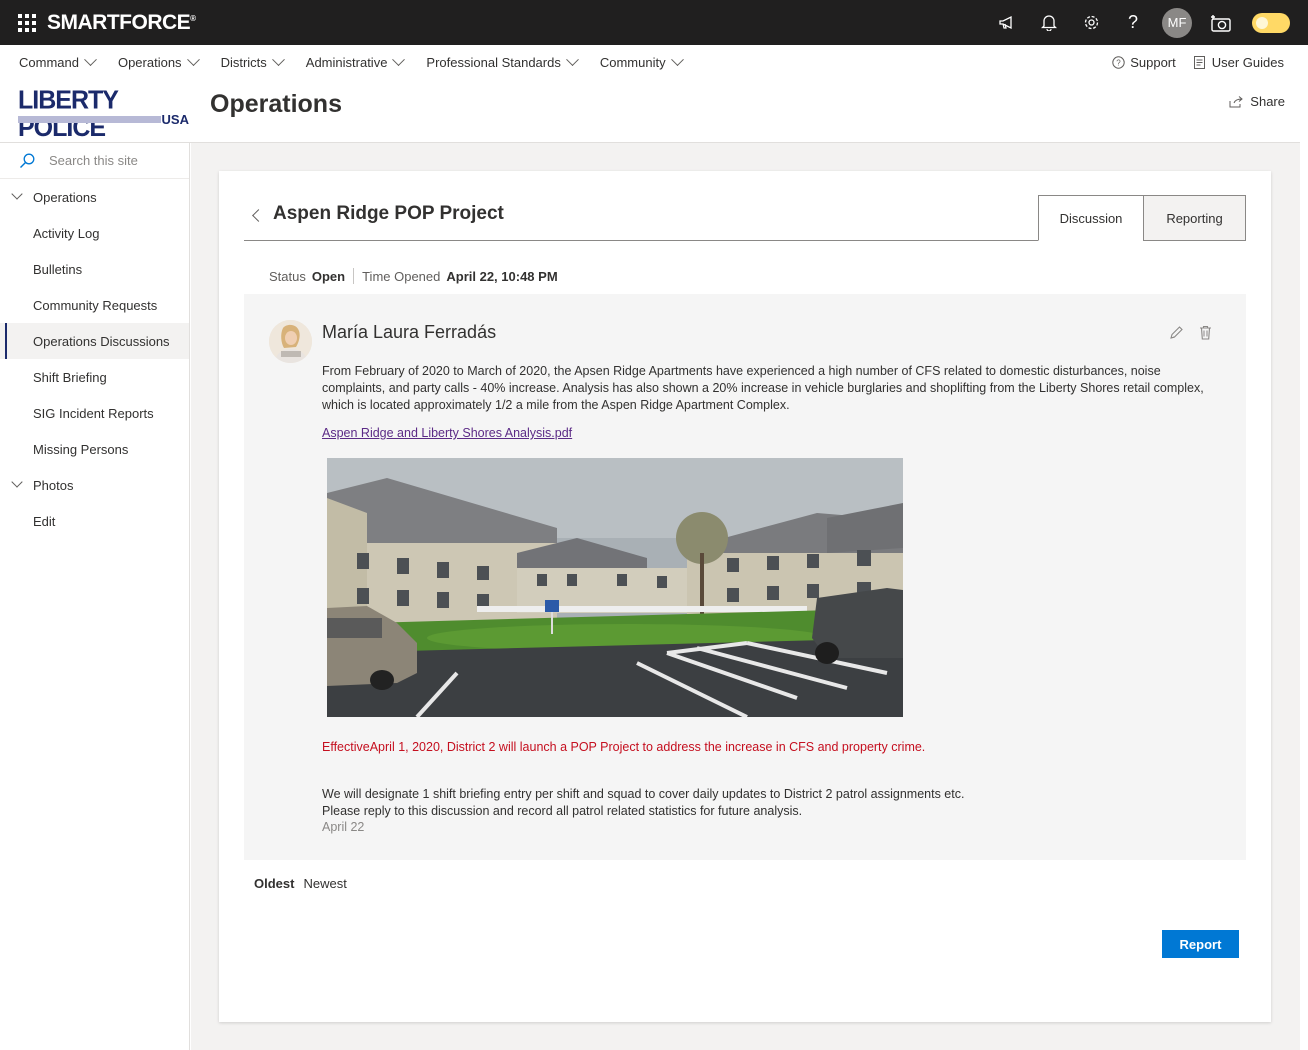 This screenshot has width=1308, height=1050. I want to click on help-circle-icon: ?, so click(1118, 62).